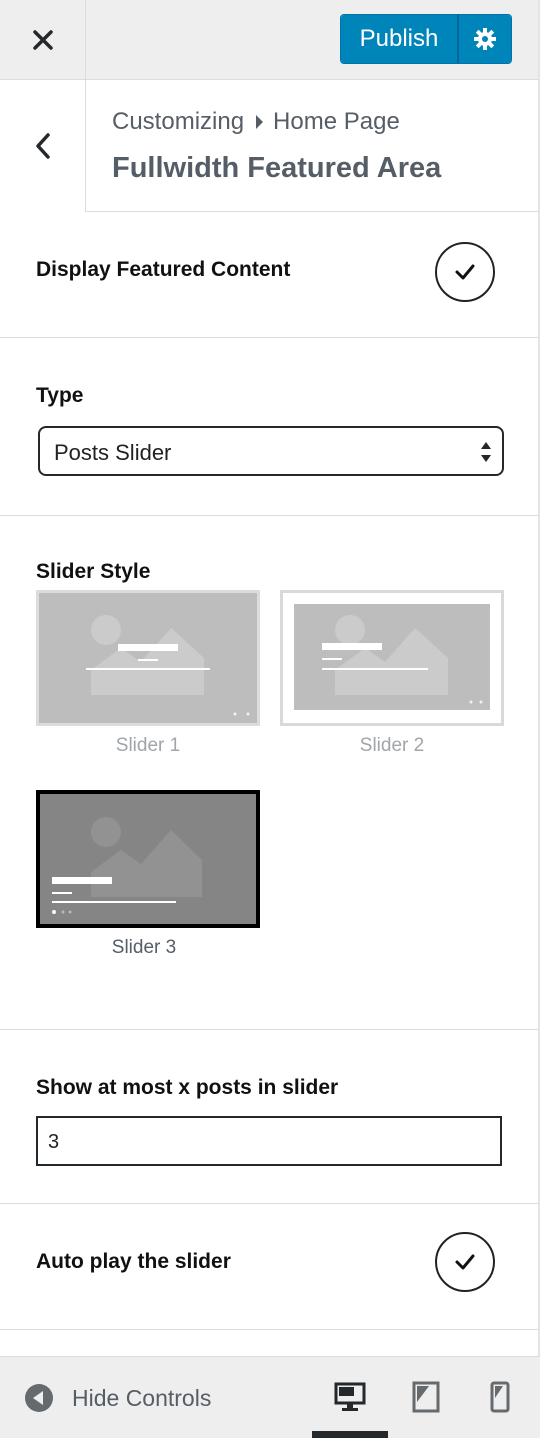  I want to click on slider-2-option, so click(392, 658).